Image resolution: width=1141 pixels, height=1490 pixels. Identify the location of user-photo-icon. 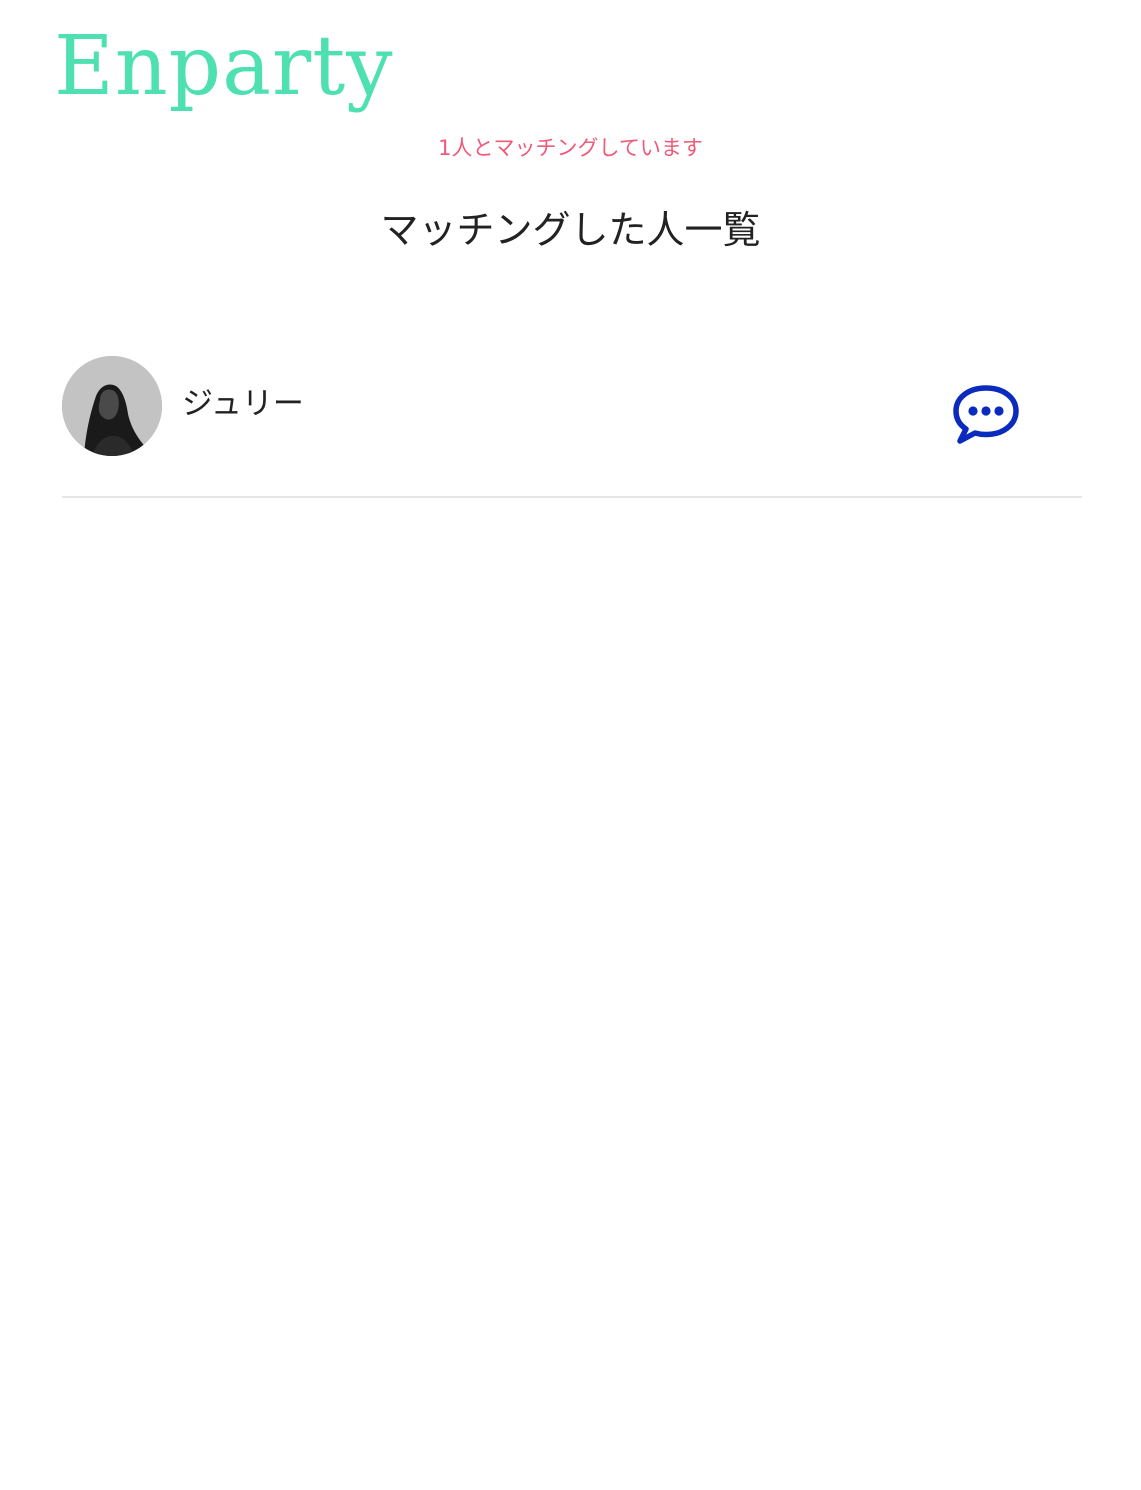
(112, 406).